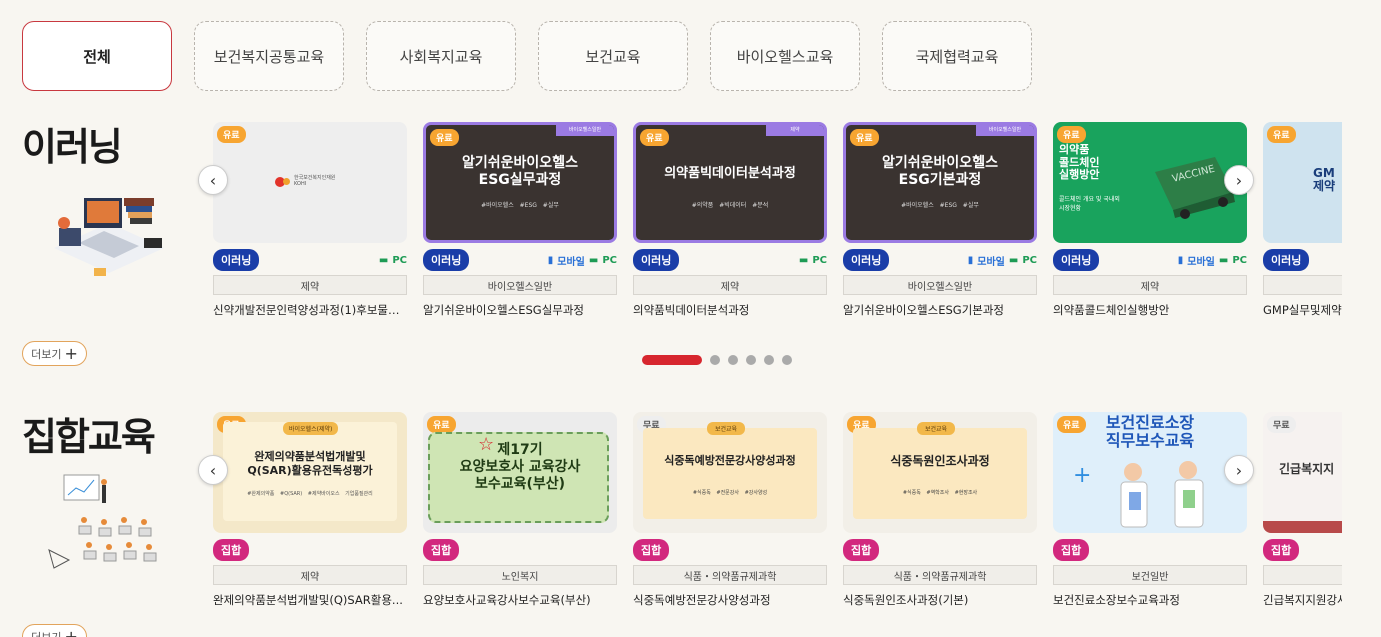 Image resolution: width=1381 pixels, height=637 pixels. What do you see at coordinates (54, 630) in the screenshot?
I see `group-more-button: 더보기 +` at bounding box center [54, 630].